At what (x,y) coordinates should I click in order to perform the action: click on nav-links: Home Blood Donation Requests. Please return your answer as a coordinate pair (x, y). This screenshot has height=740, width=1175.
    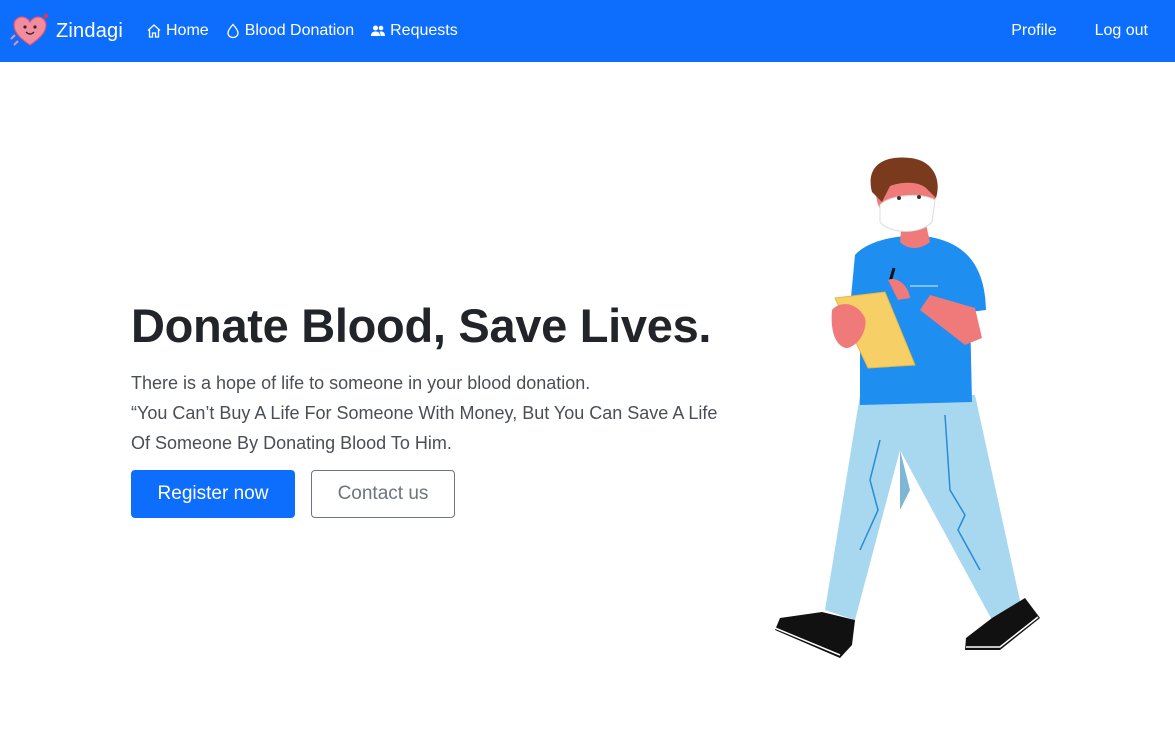
    Looking at the image, I should click on (302, 31).